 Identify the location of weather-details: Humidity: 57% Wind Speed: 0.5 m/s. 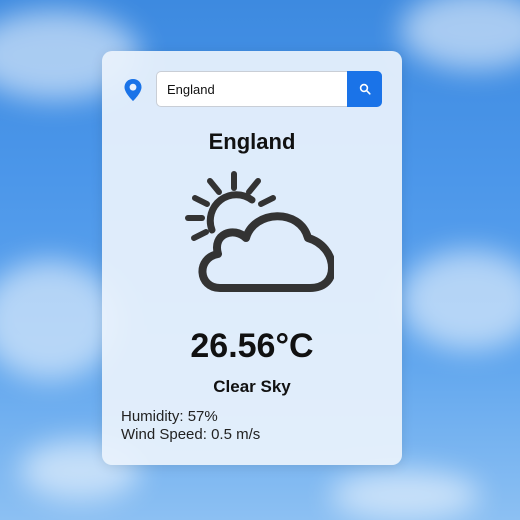
(190, 426).